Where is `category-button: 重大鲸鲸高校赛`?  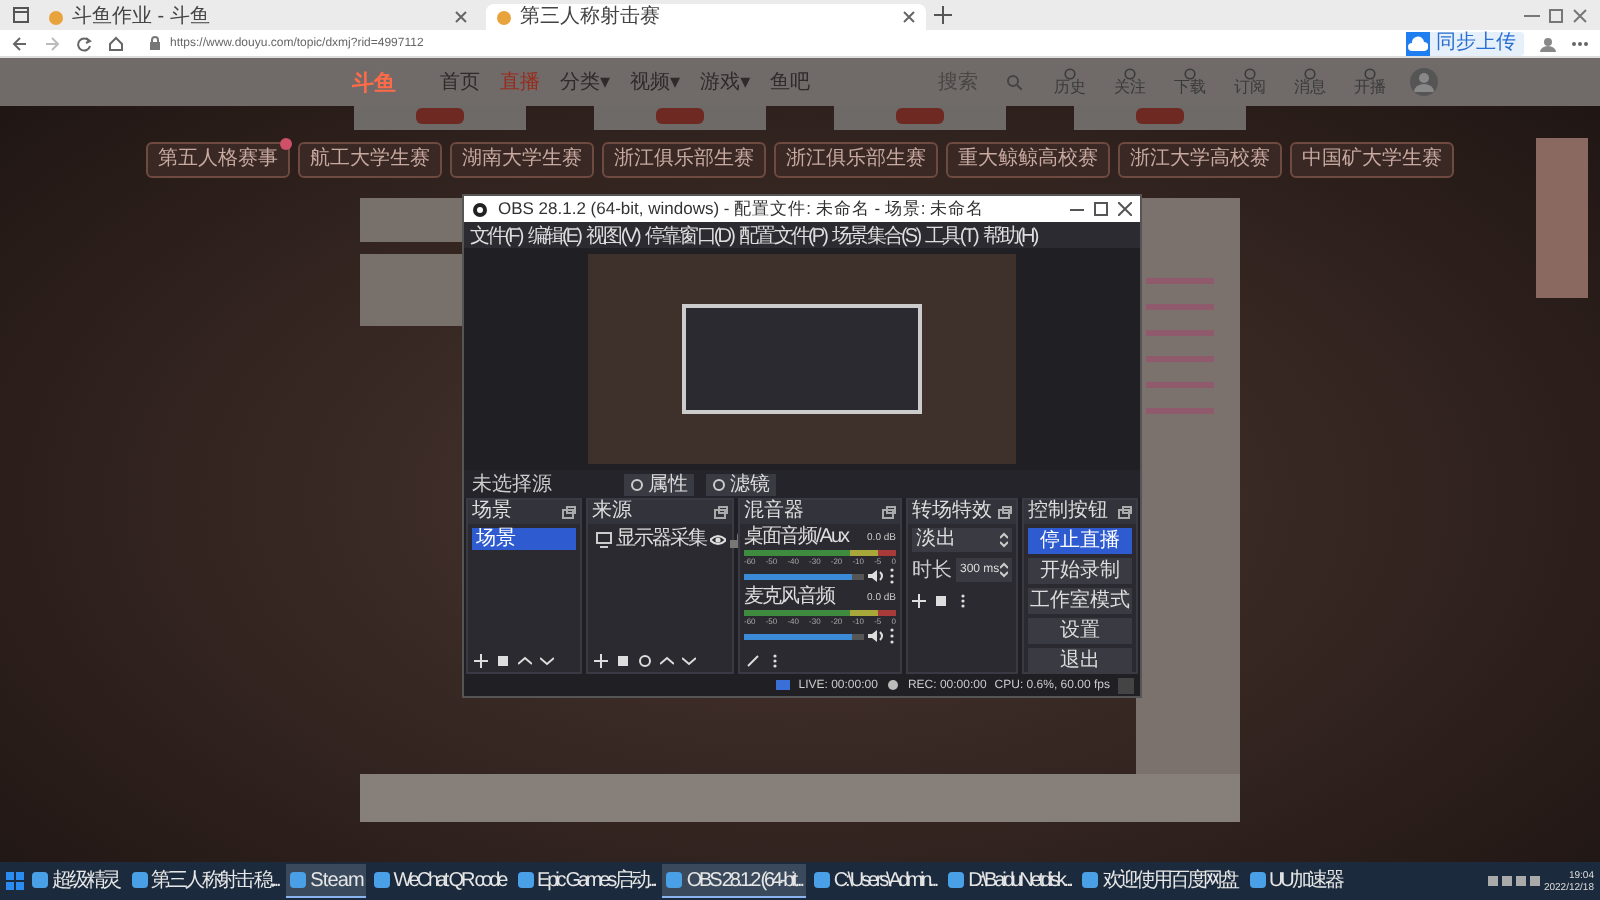
category-button: 重大鲸鲸高校赛 is located at coordinates (1028, 160).